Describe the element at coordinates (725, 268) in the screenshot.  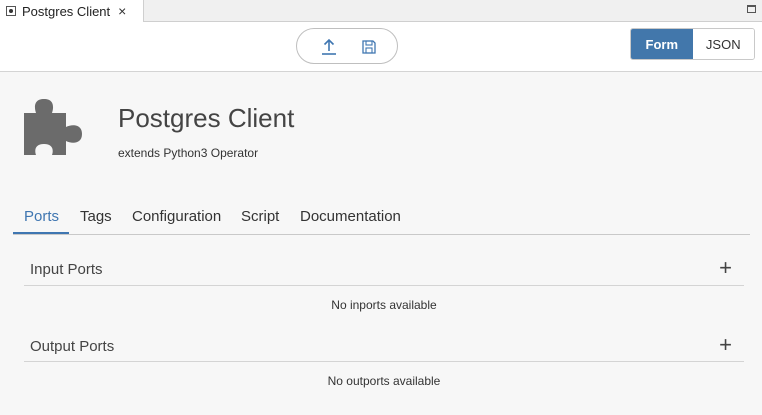
I see `add-input-port-button: +` at that location.